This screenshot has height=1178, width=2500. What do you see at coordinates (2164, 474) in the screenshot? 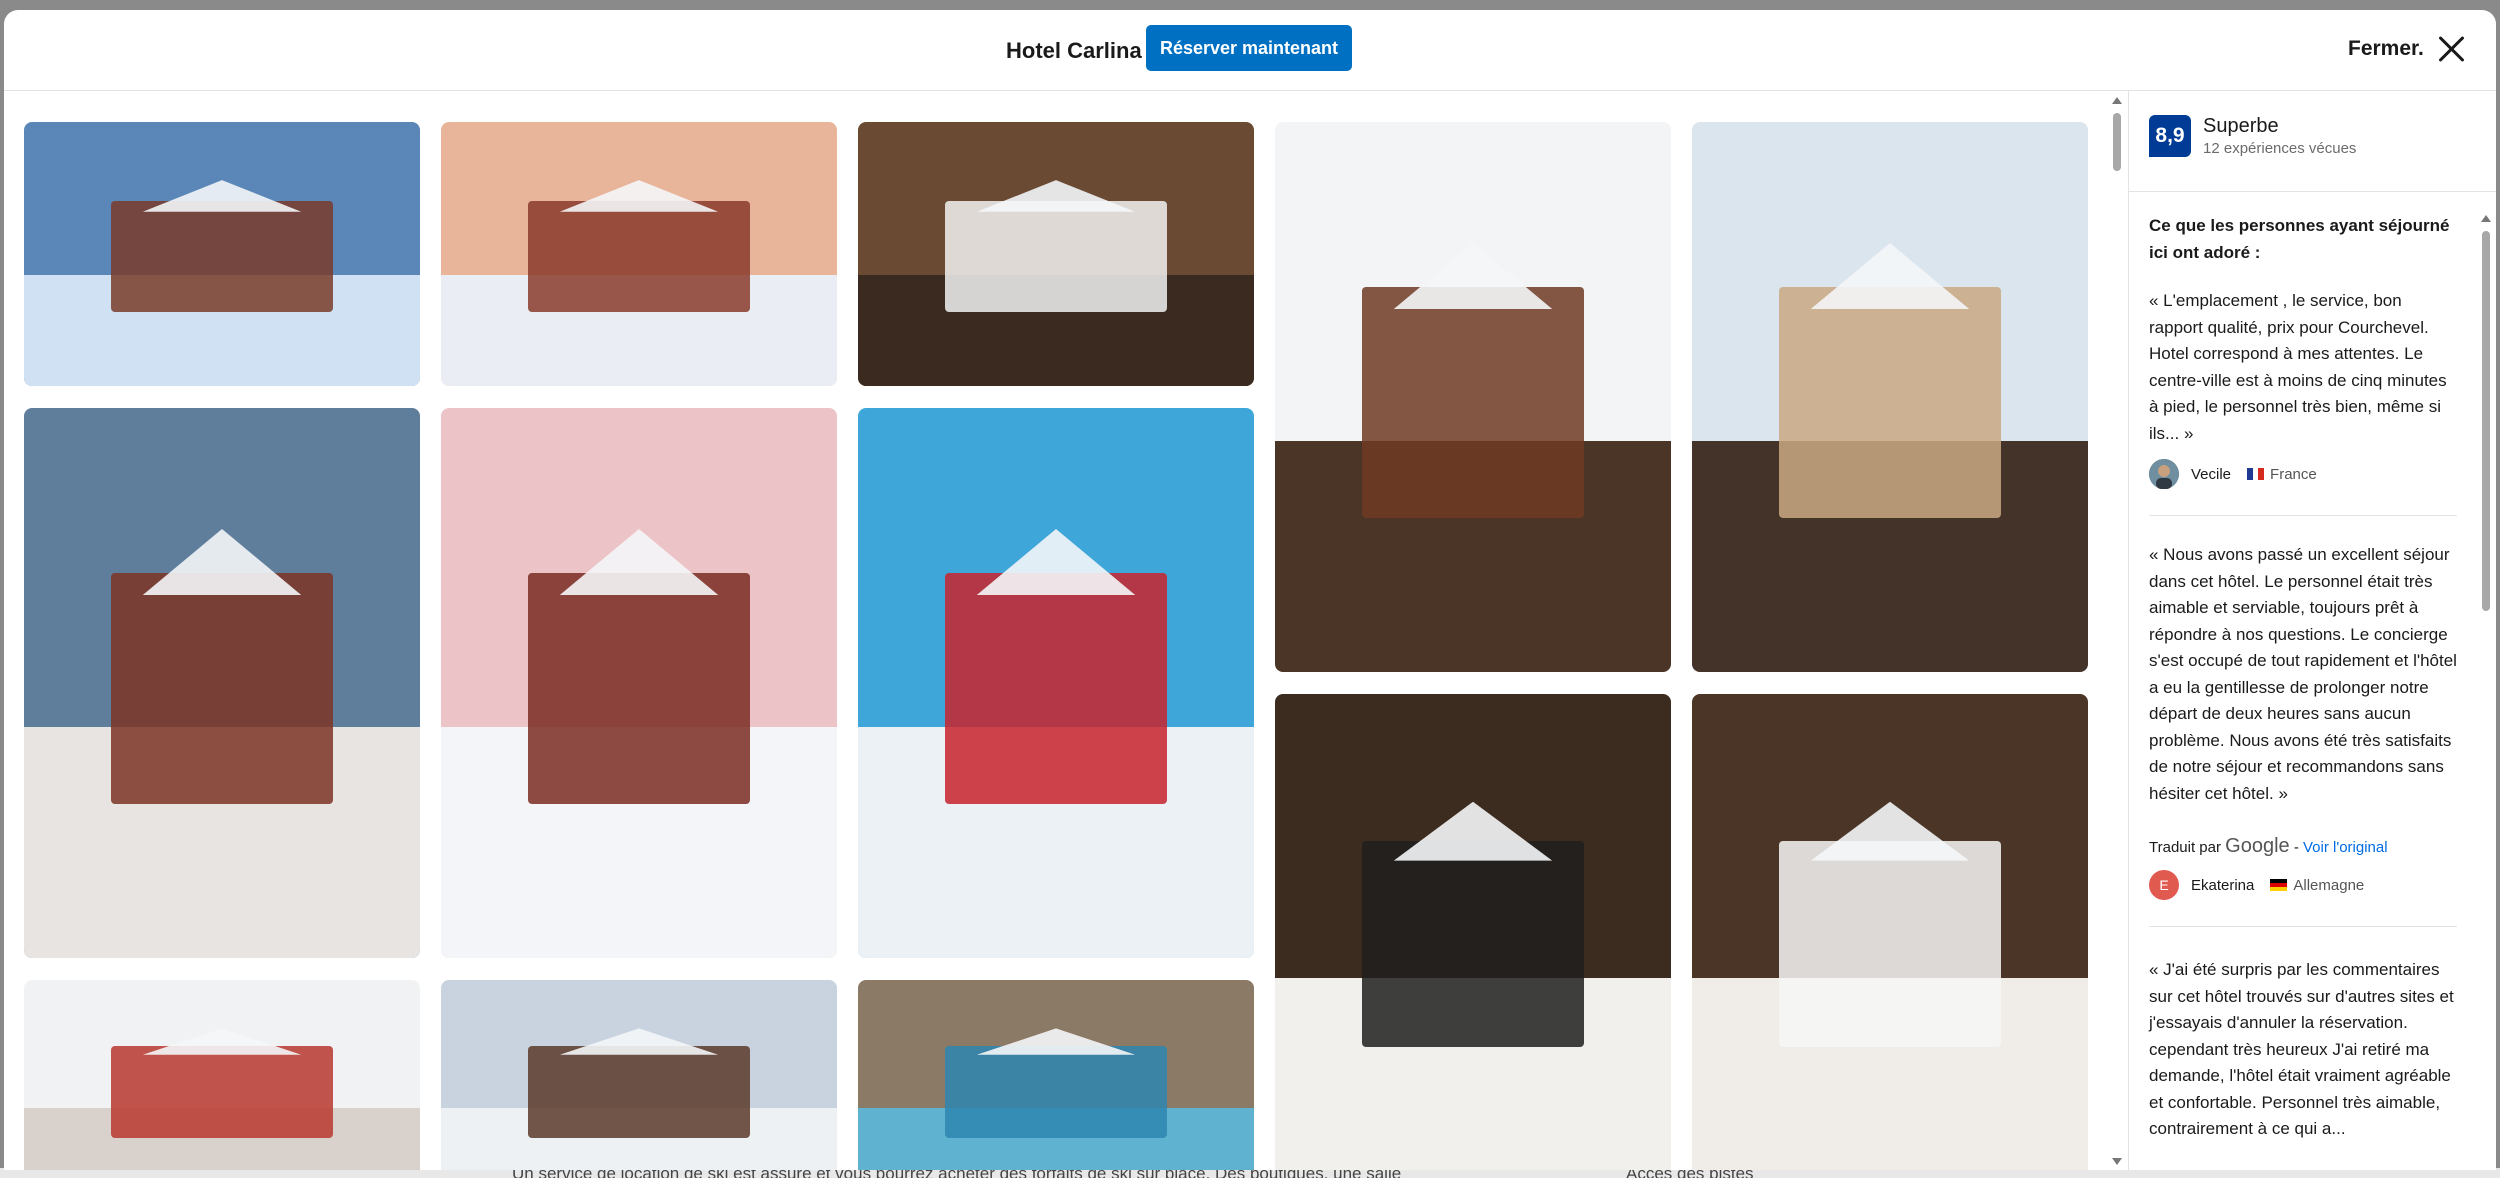
I see `avatar` at bounding box center [2164, 474].